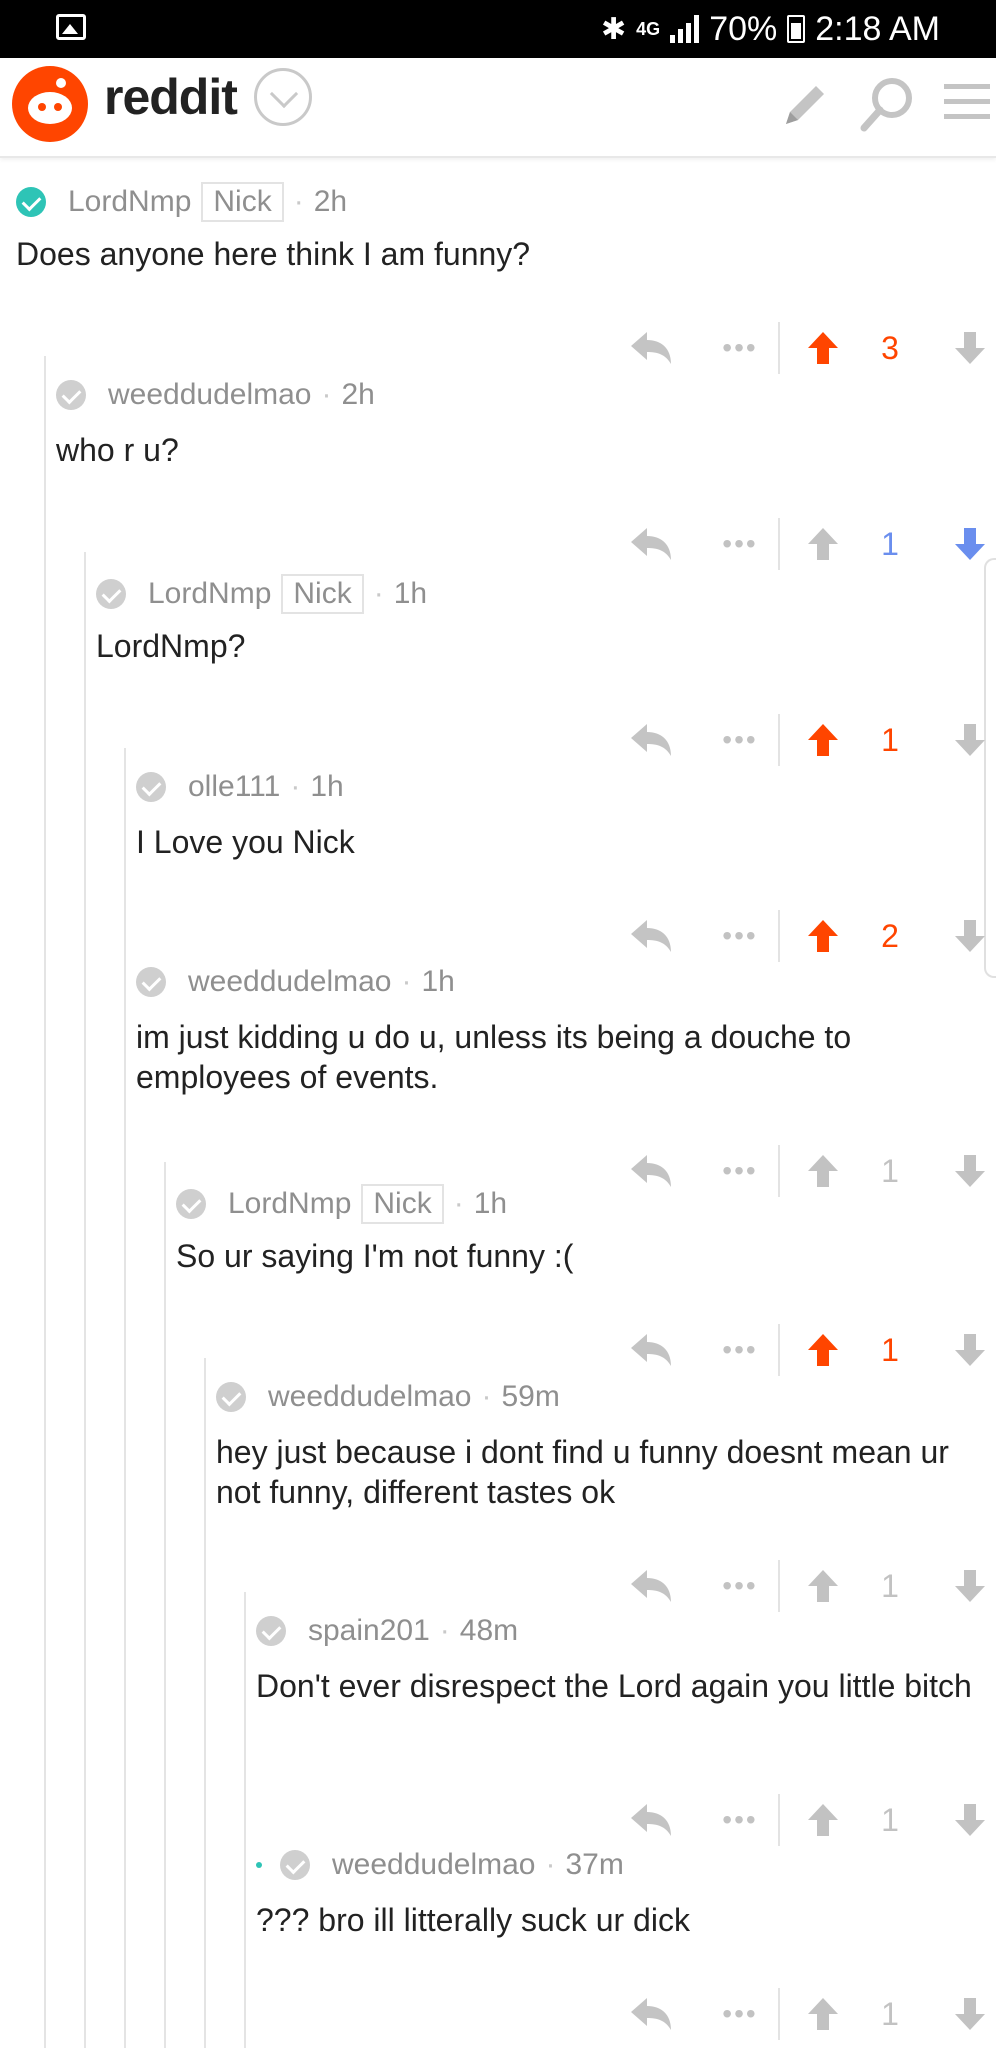  What do you see at coordinates (61, 83) in the screenshot?
I see `logo-antenna` at bounding box center [61, 83].